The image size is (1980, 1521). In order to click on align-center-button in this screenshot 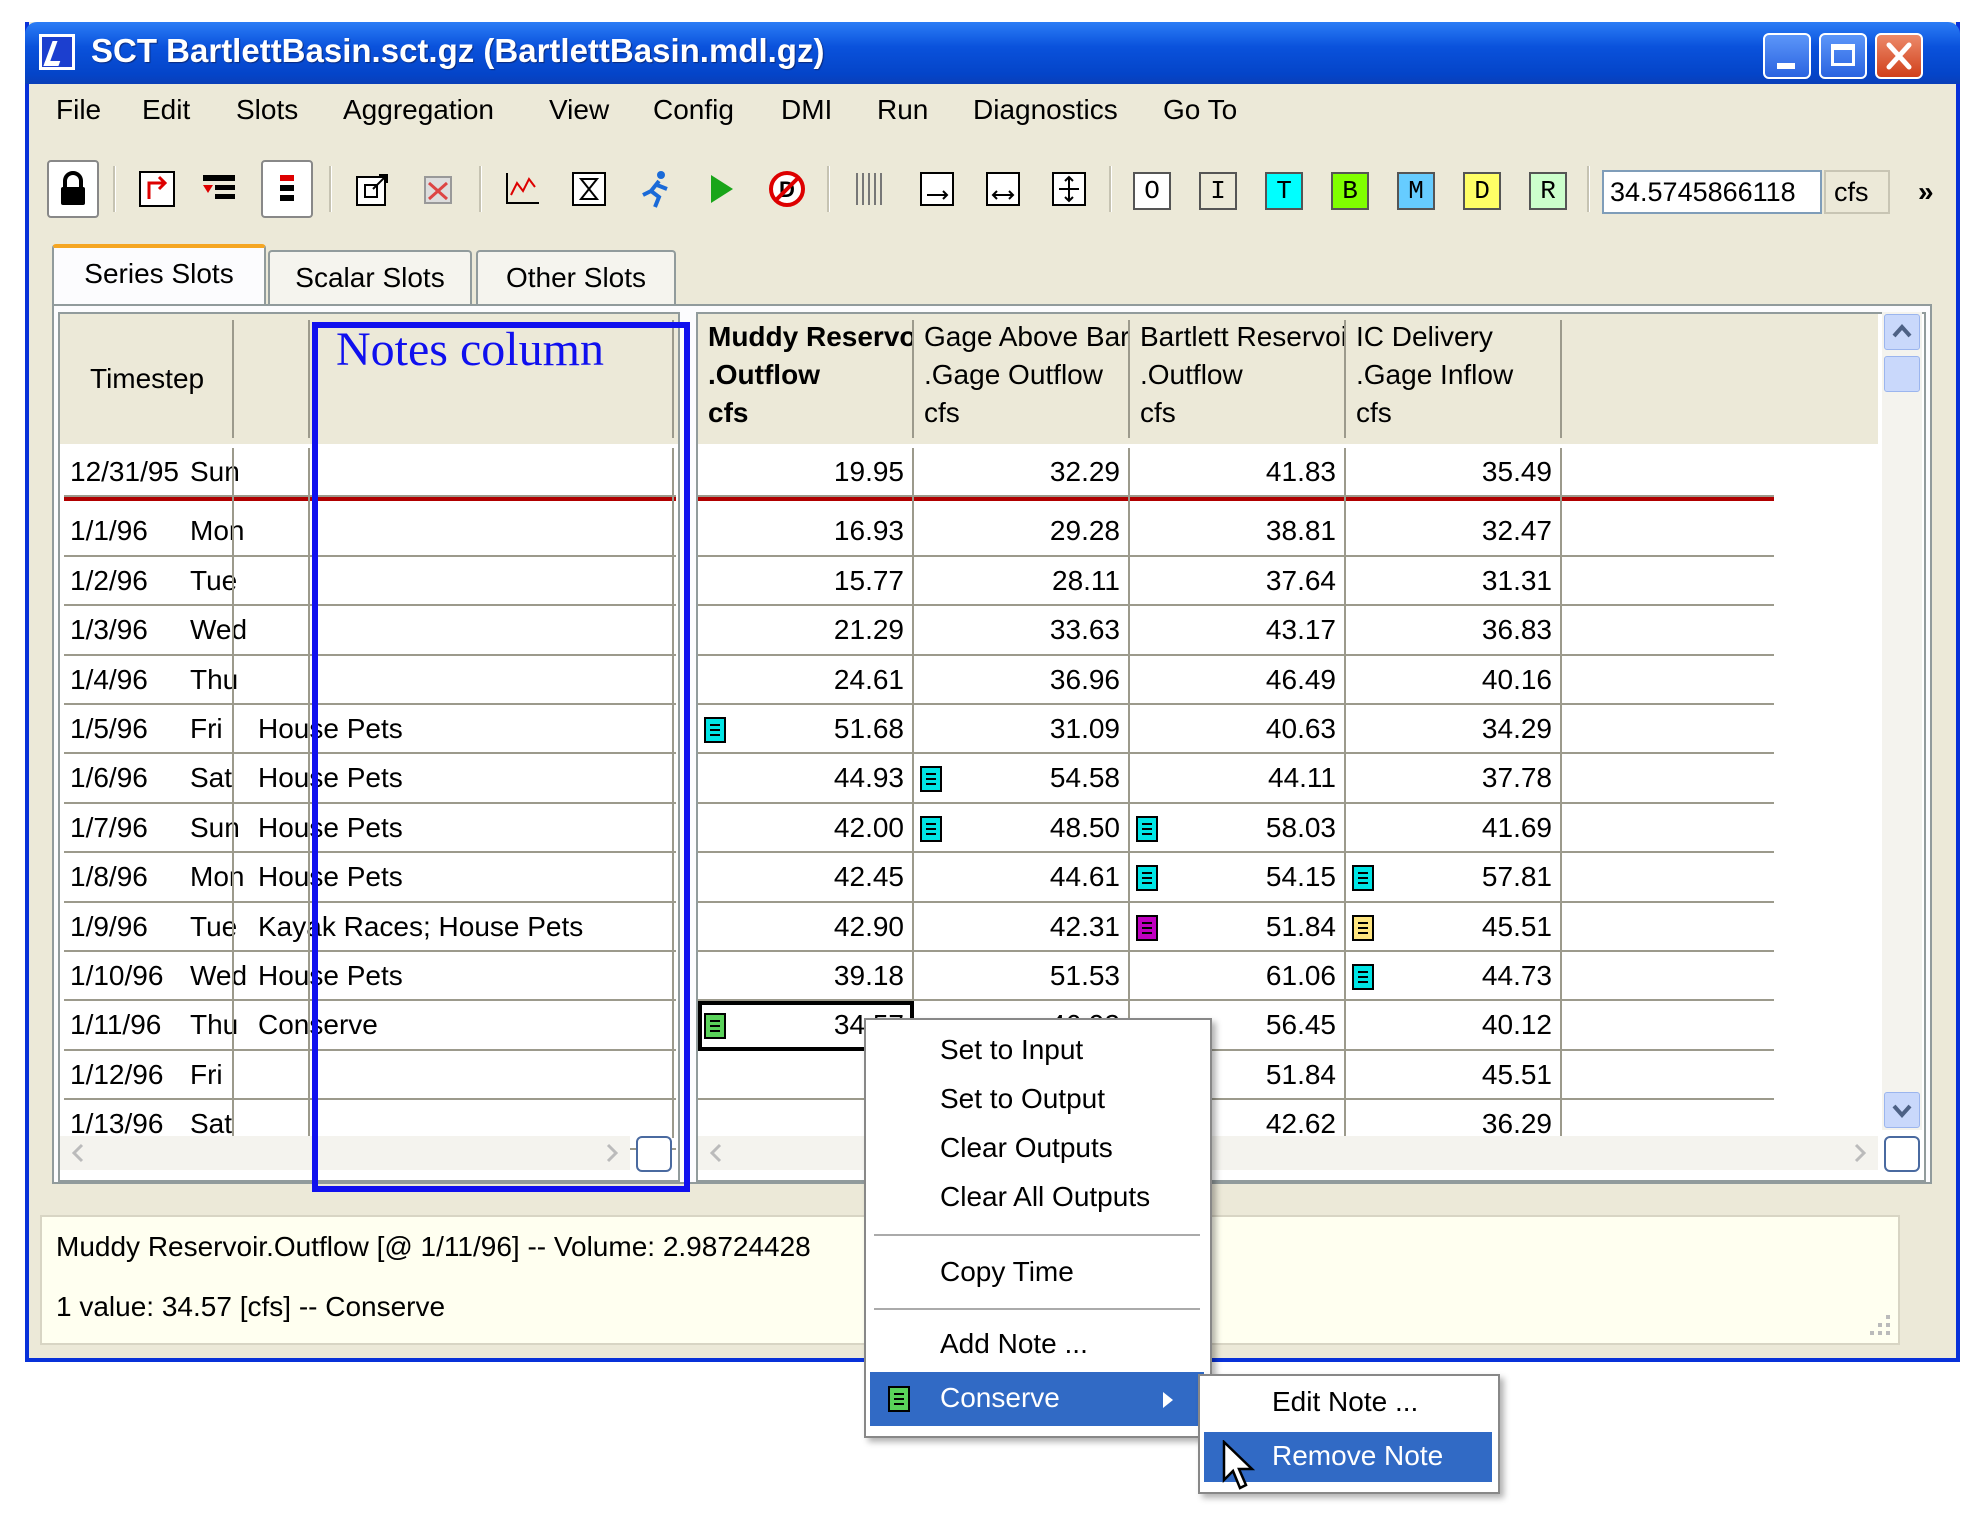, I will do `click(1003, 189)`.